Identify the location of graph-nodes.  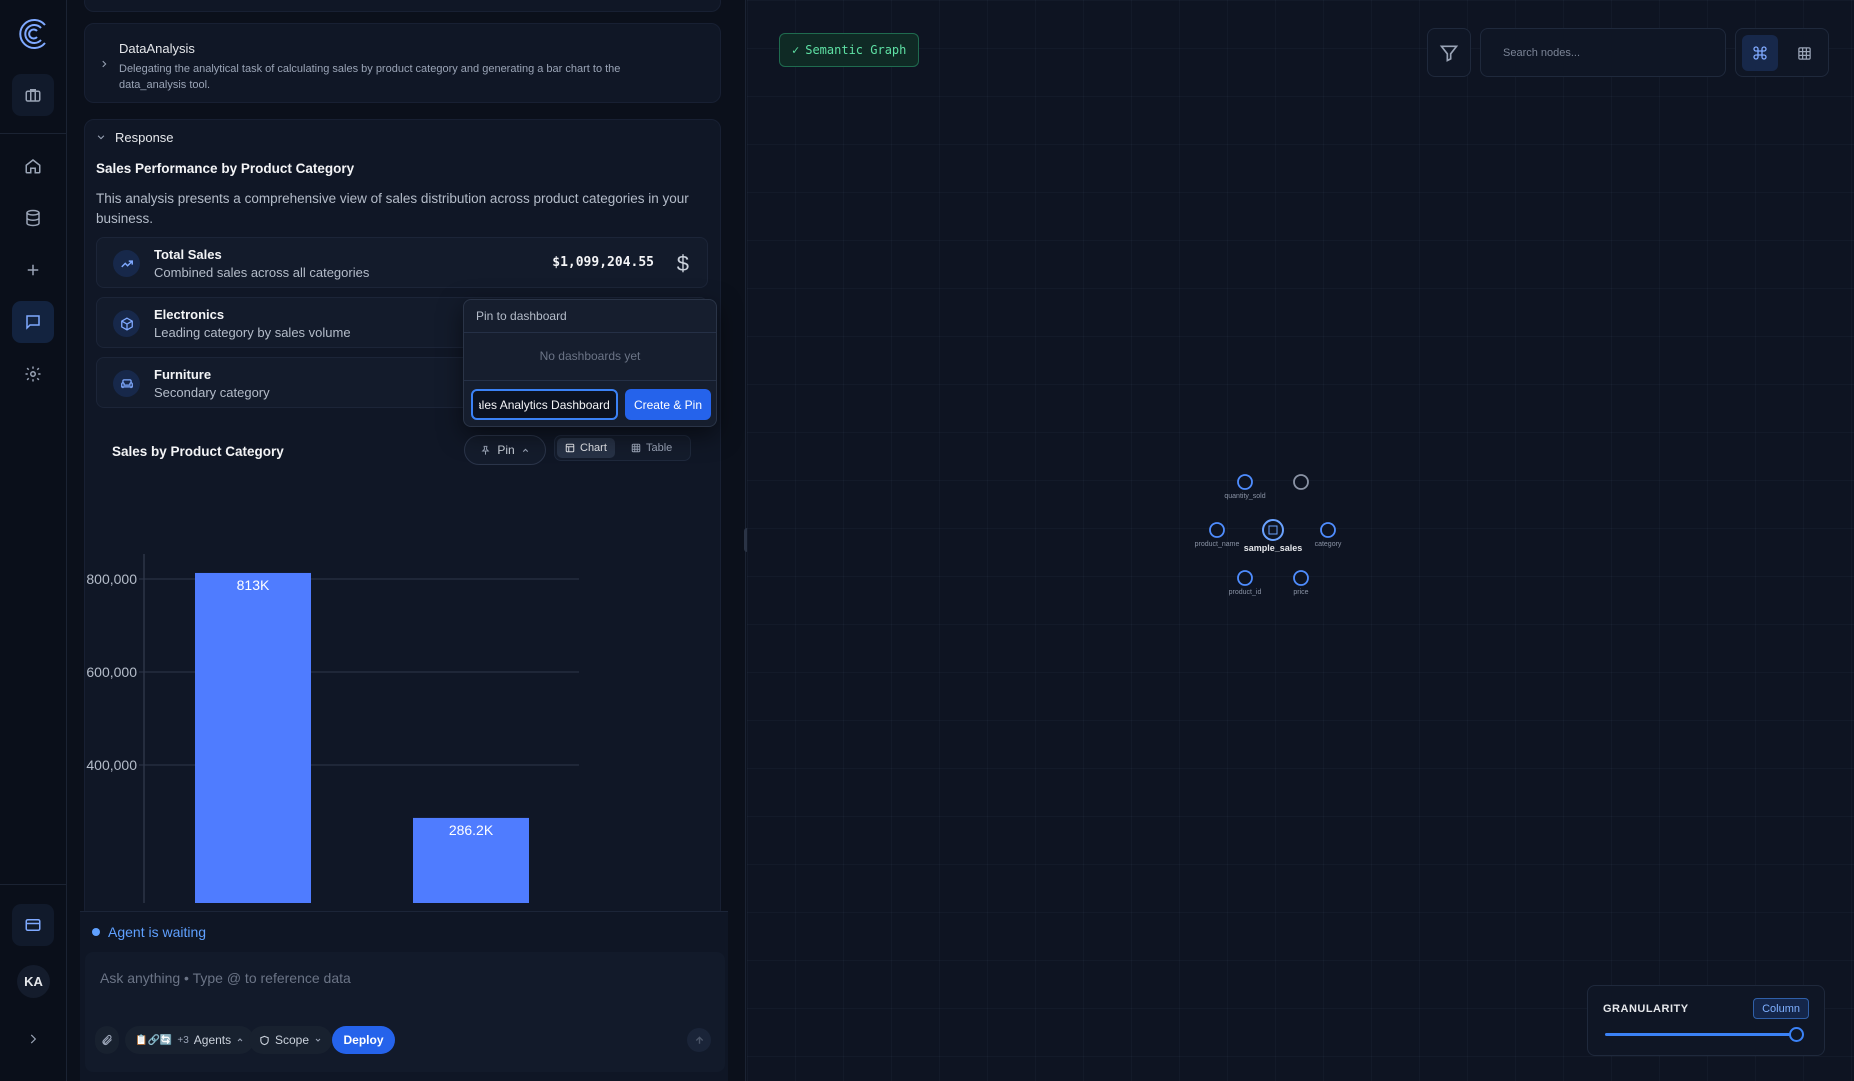
(1272, 530).